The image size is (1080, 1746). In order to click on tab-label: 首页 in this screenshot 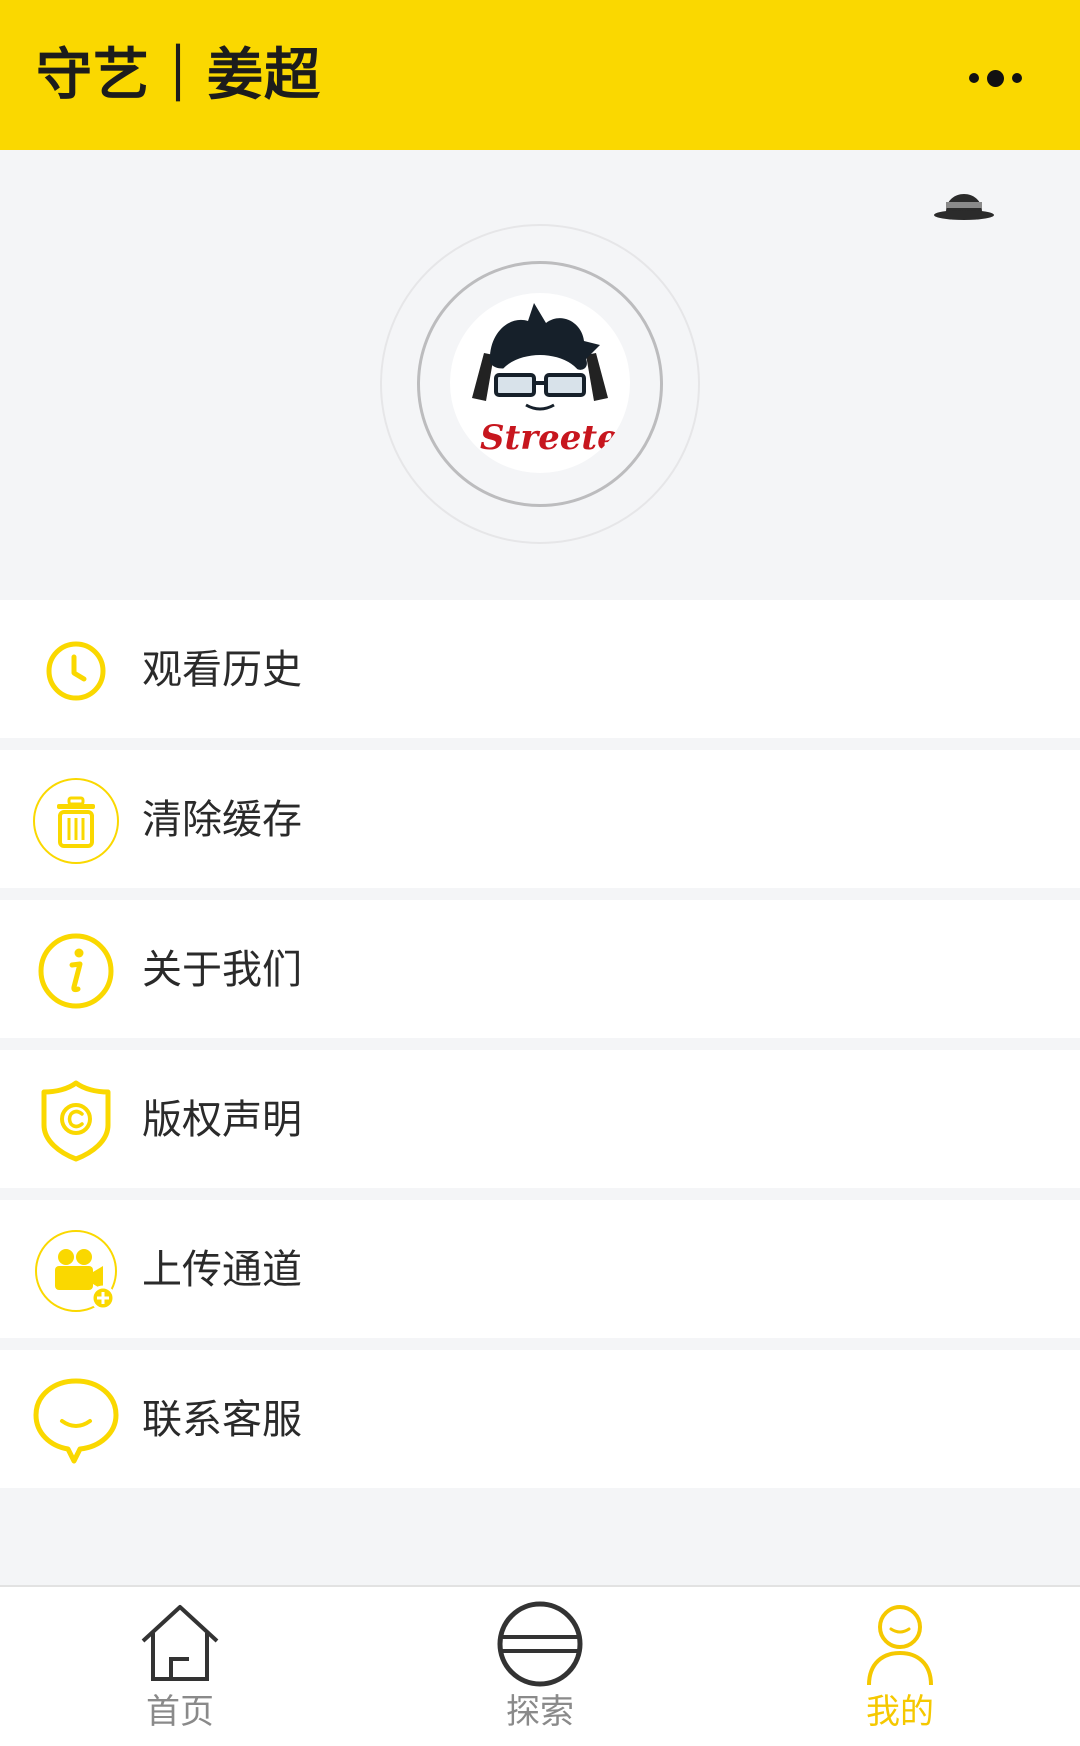, I will do `click(180, 1712)`.